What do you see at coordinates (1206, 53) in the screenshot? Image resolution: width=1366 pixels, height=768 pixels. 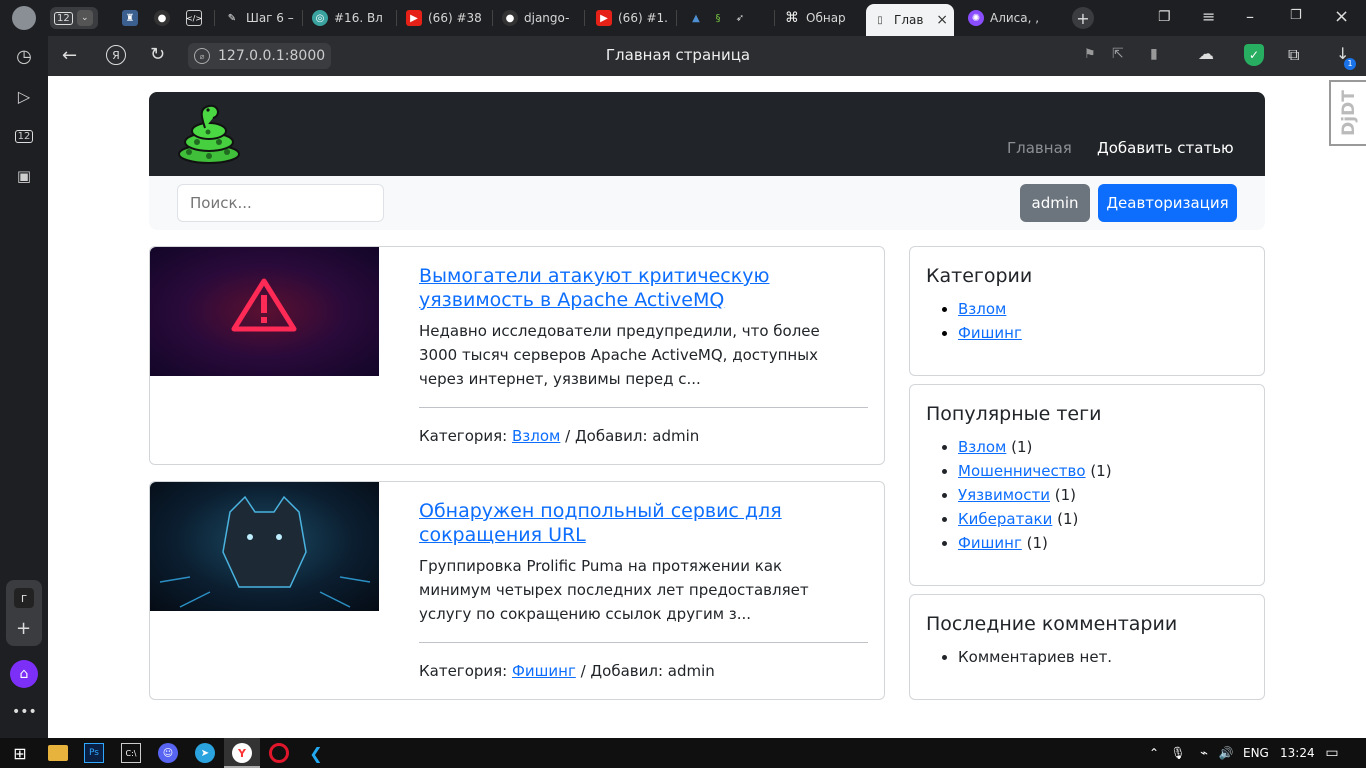 I see `weather-icon: ☁` at bounding box center [1206, 53].